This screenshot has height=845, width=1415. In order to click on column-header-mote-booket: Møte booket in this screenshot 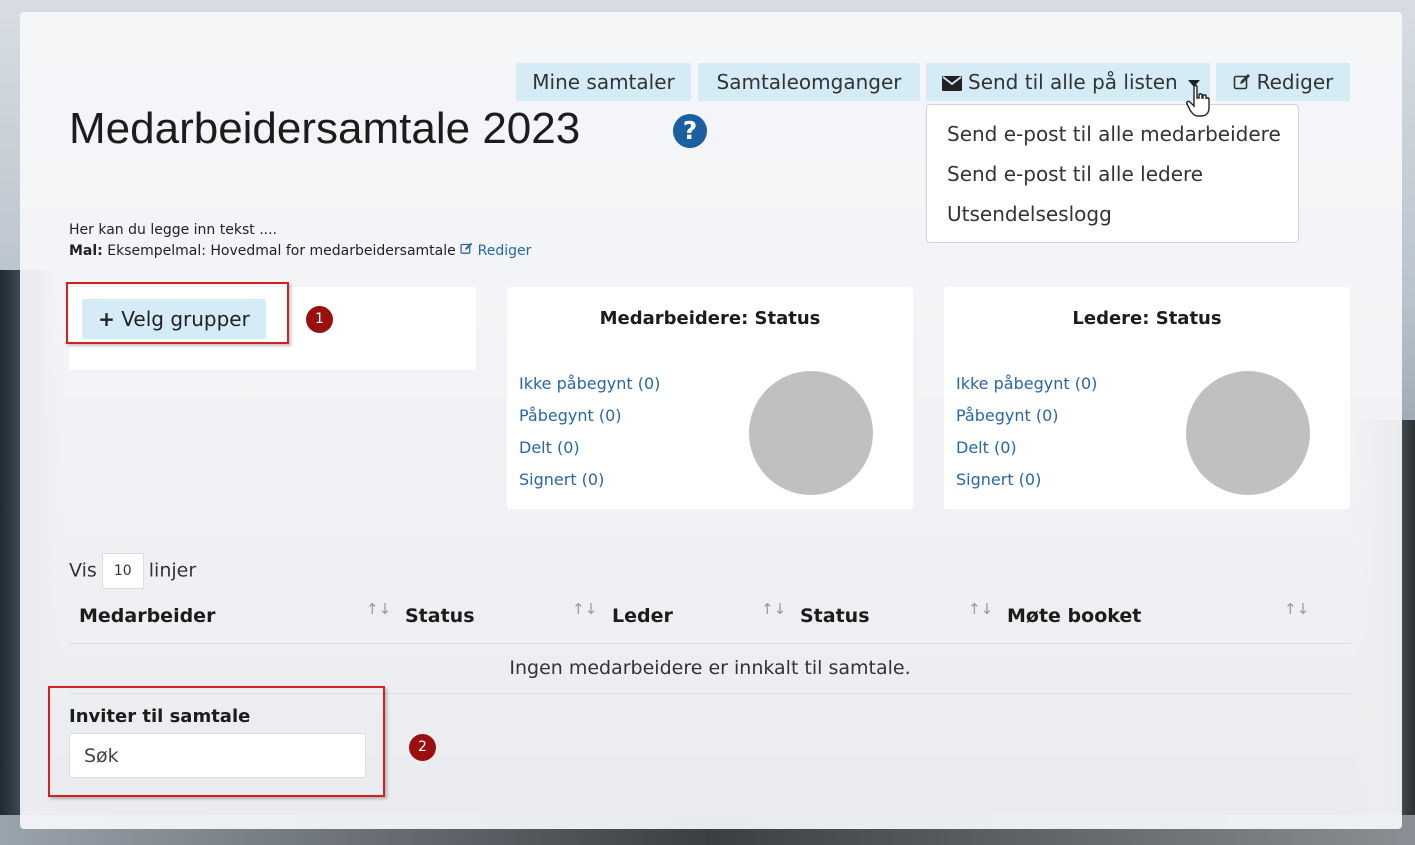, I will do `click(1074, 616)`.